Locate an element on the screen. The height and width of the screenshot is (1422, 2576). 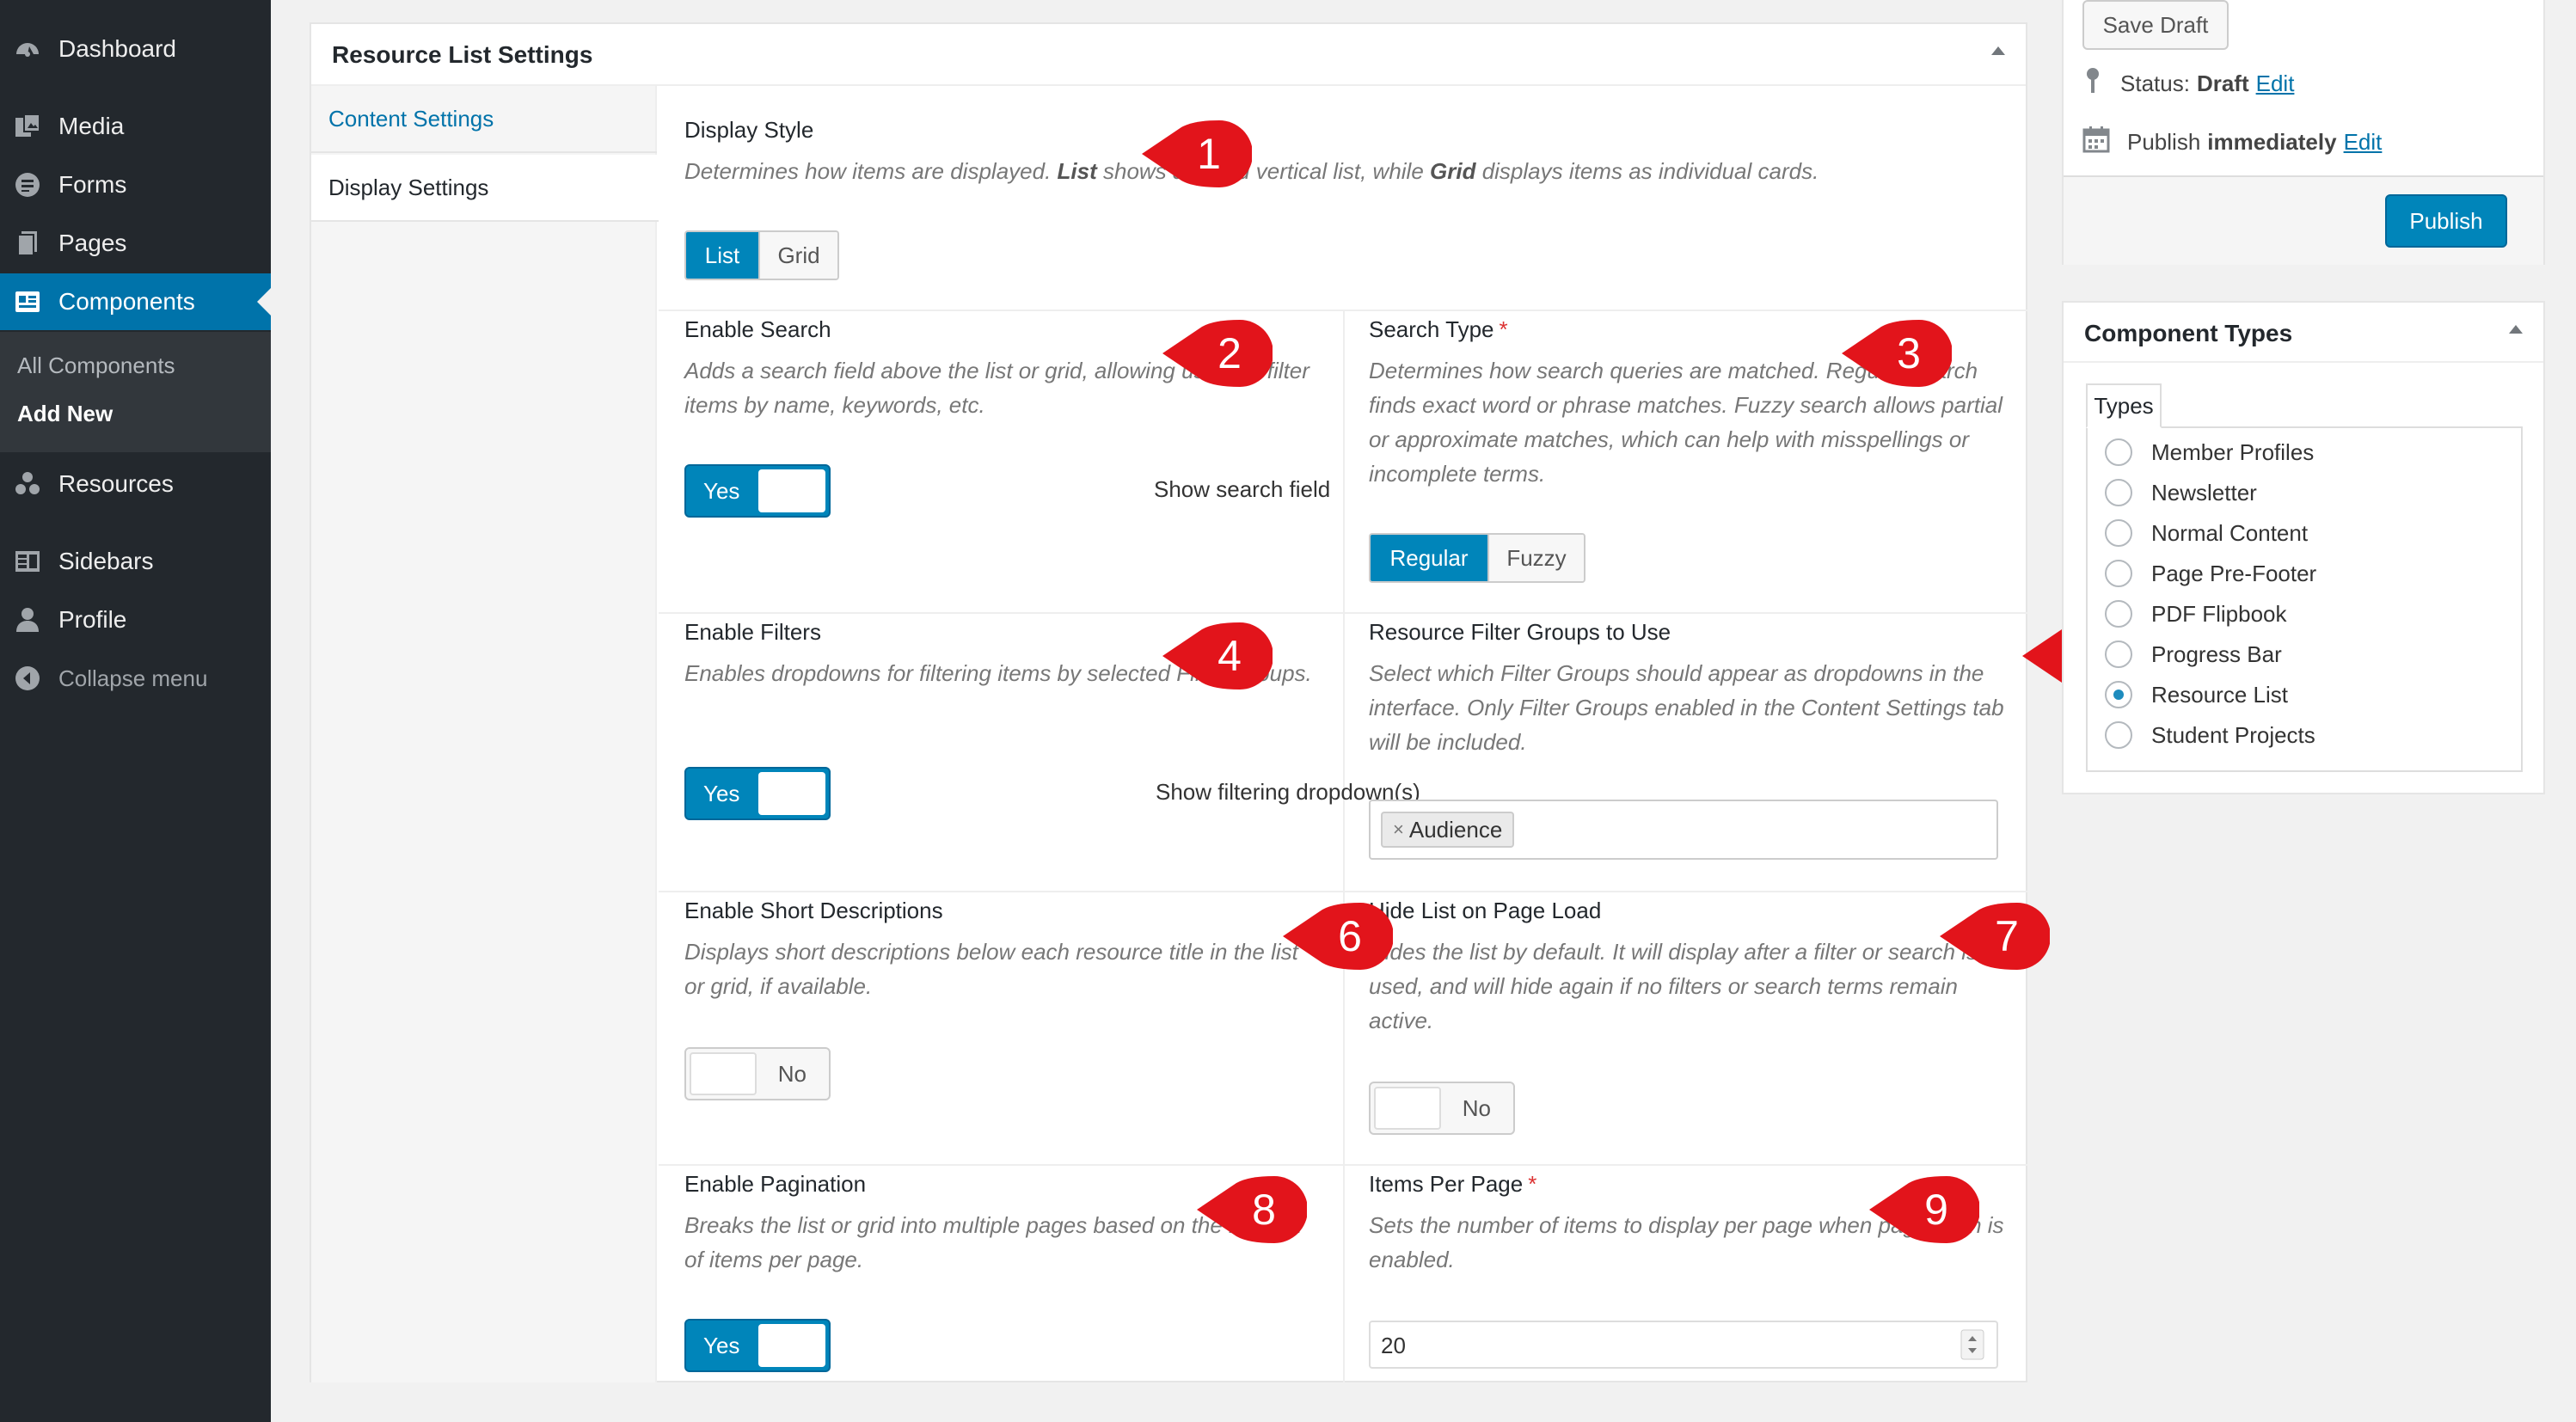
sidebar-item-components: Components is located at coordinates (135, 301).